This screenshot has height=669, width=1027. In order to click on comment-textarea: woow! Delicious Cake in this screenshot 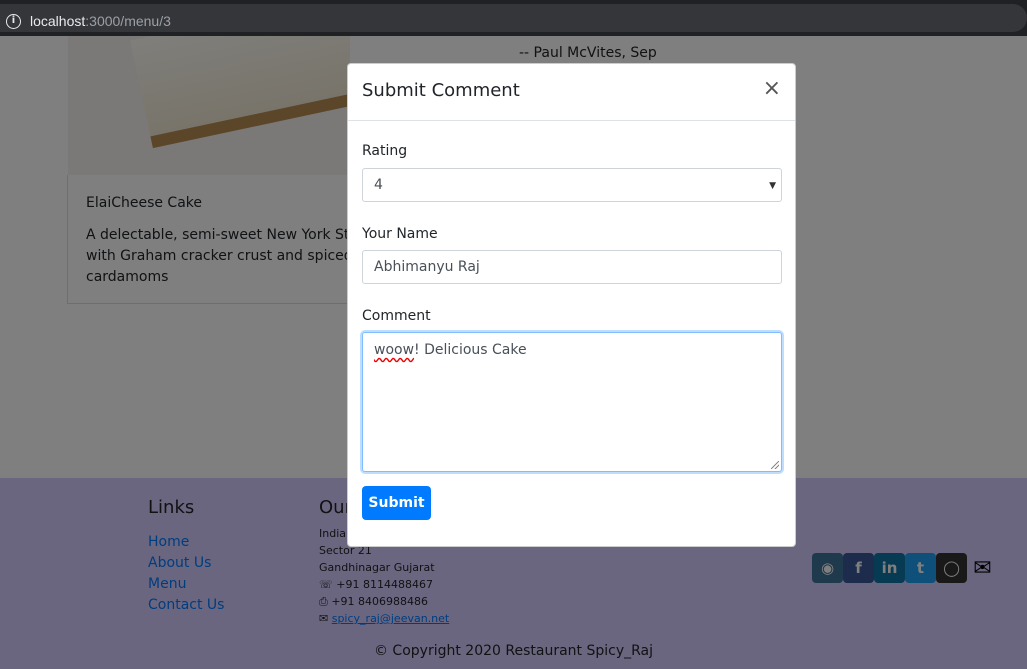, I will do `click(572, 402)`.